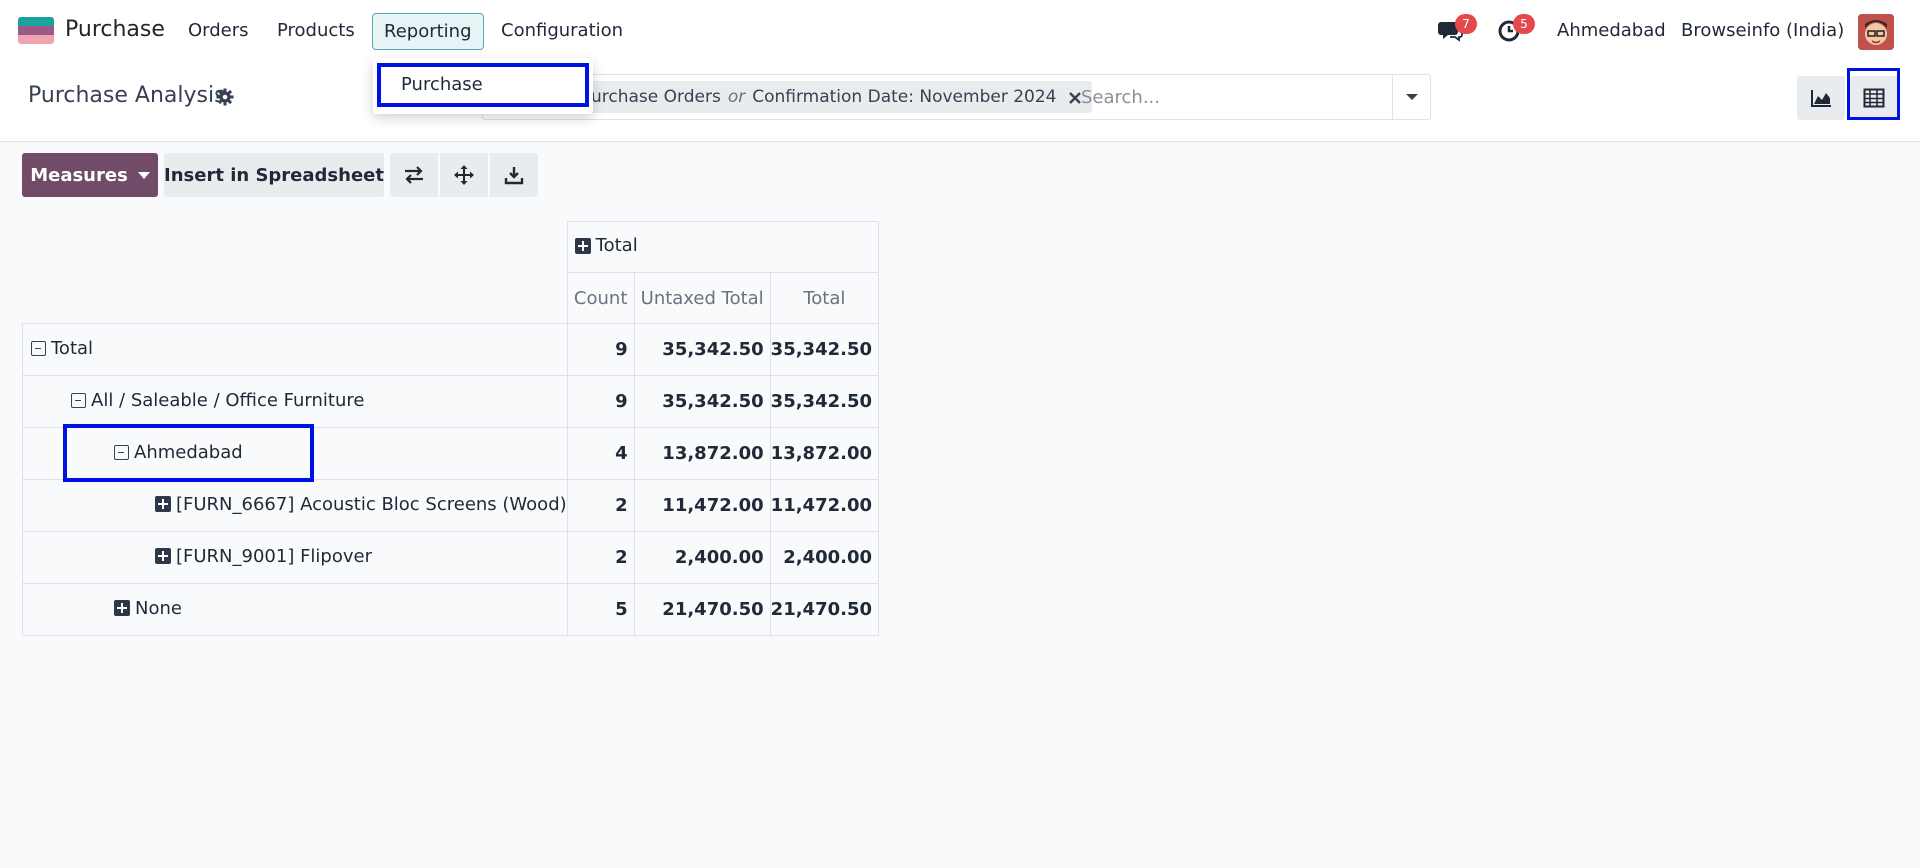 The image size is (1920, 868). I want to click on row-label: None, so click(158, 608).